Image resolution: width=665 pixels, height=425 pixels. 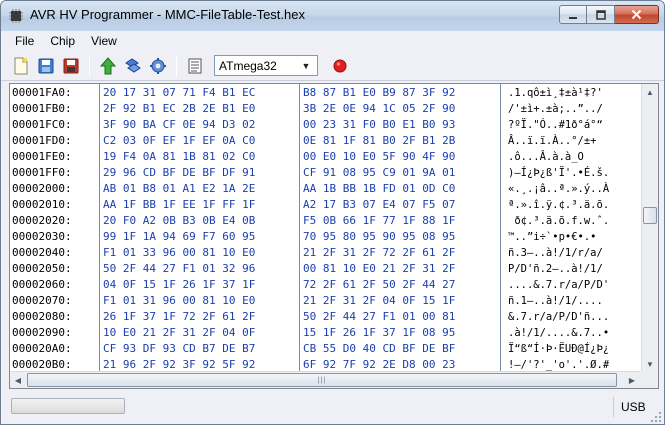 I want to click on save-button, so click(x=71, y=66).